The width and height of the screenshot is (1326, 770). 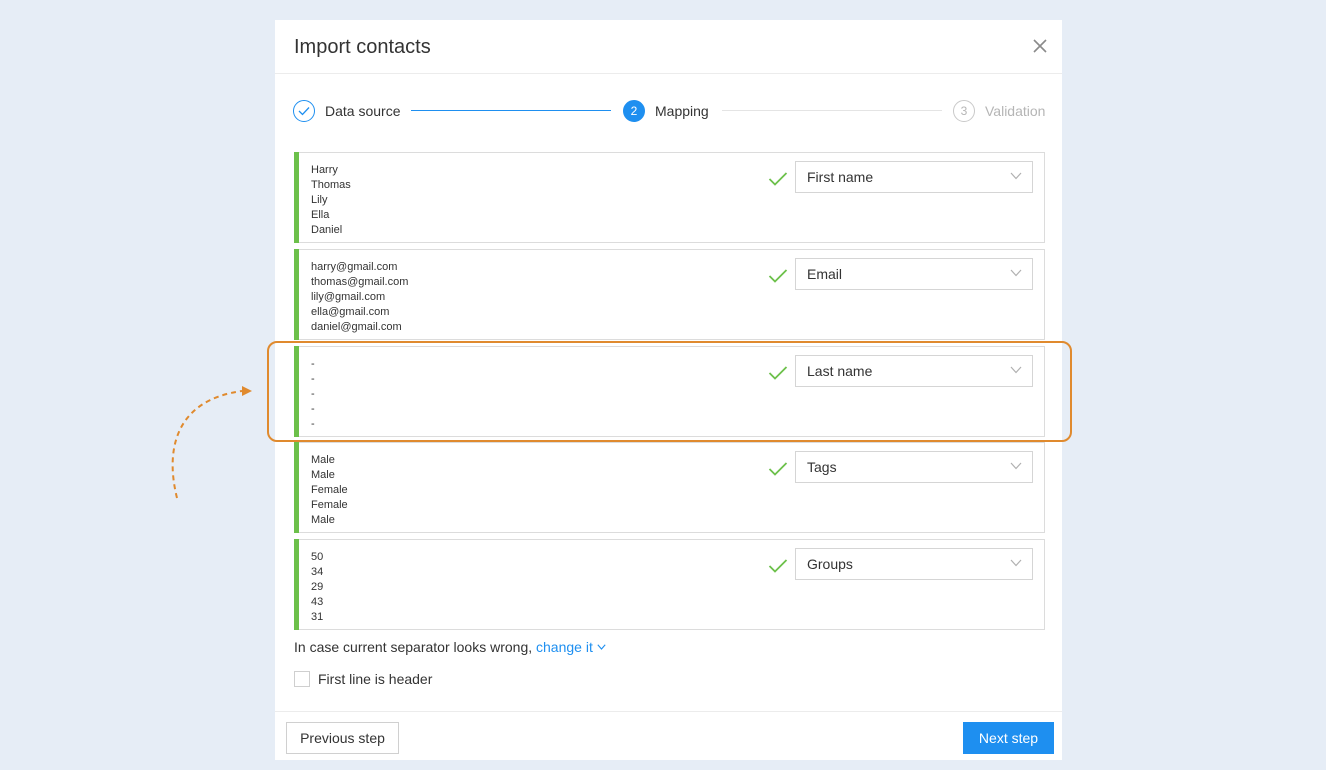 I want to click on step-connector-pending, so click(x=832, y=110).